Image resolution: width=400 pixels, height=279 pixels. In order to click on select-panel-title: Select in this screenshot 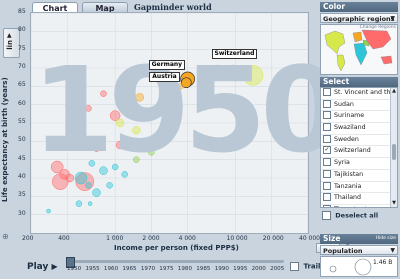, I will do `click(359, 82)`.